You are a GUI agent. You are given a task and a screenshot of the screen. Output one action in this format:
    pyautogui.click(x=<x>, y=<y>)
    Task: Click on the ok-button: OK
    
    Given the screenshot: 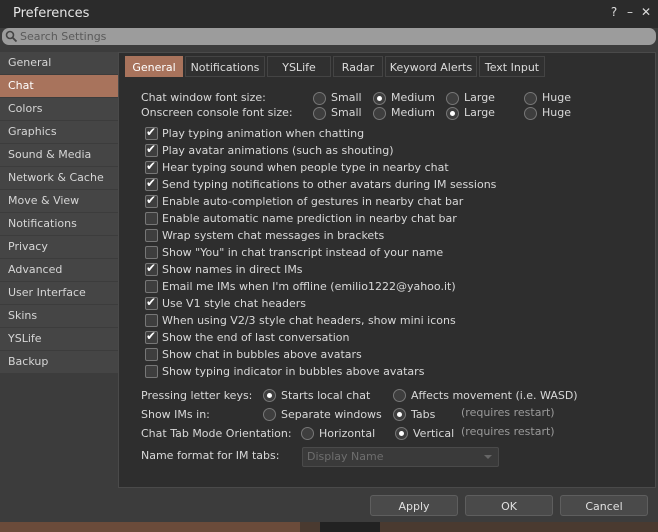 What is the action you would take?
    pyautogui.click(x=509, y=505)
    